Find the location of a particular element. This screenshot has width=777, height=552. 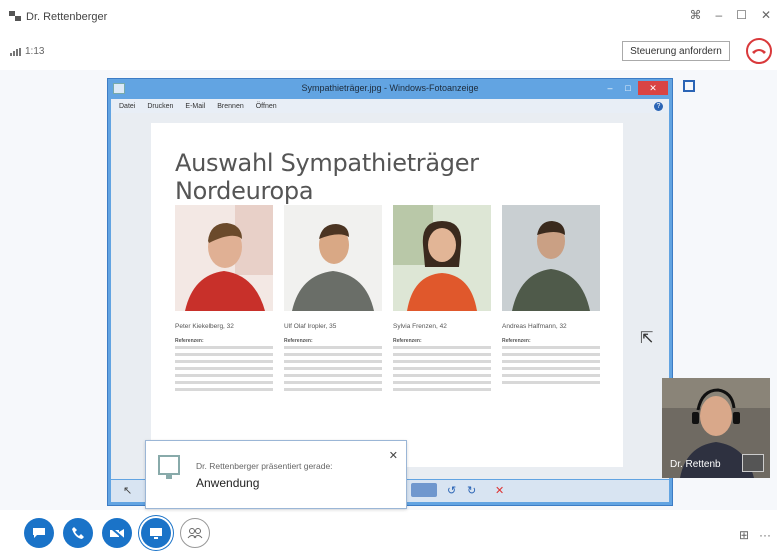

hangup-button is located at coordinates (759, 51).